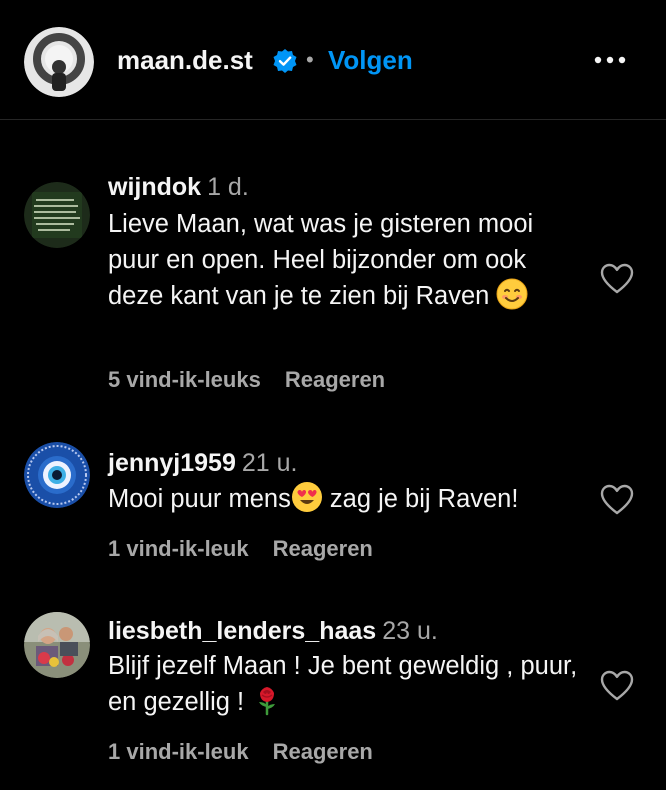  I want to click on comment-meta: wijndok 1 d., so click(178, 187).